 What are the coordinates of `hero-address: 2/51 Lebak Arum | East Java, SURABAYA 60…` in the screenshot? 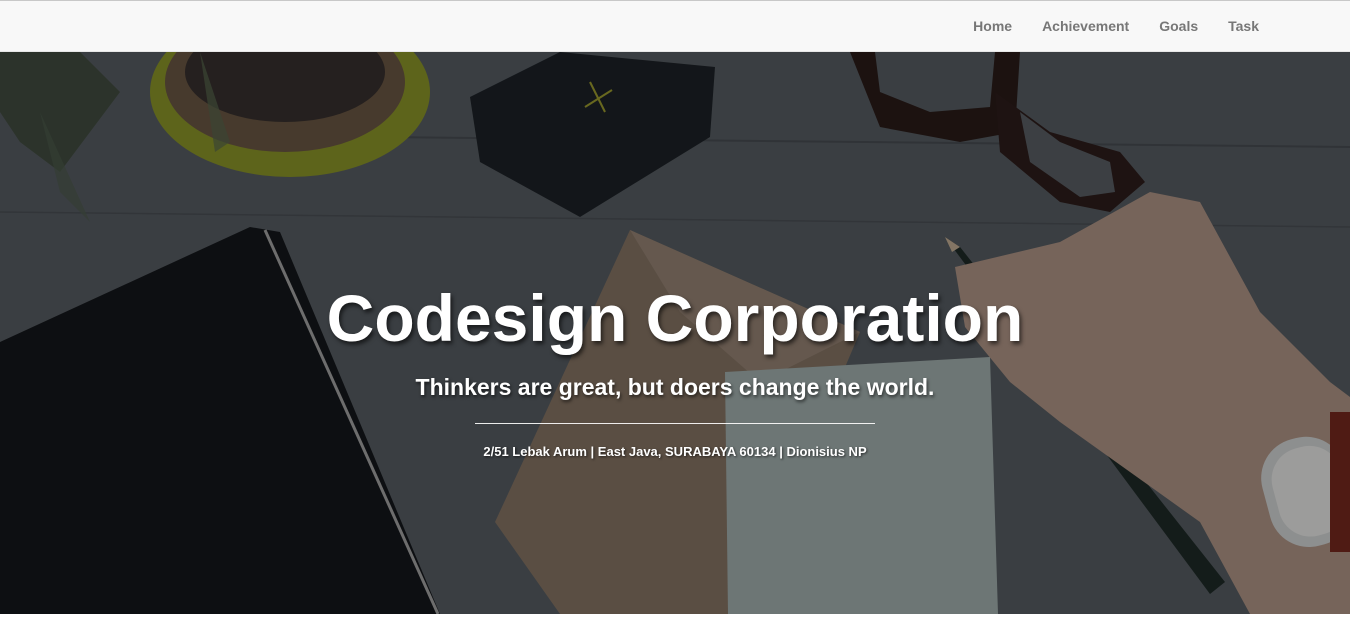 It's located at (675, 451).